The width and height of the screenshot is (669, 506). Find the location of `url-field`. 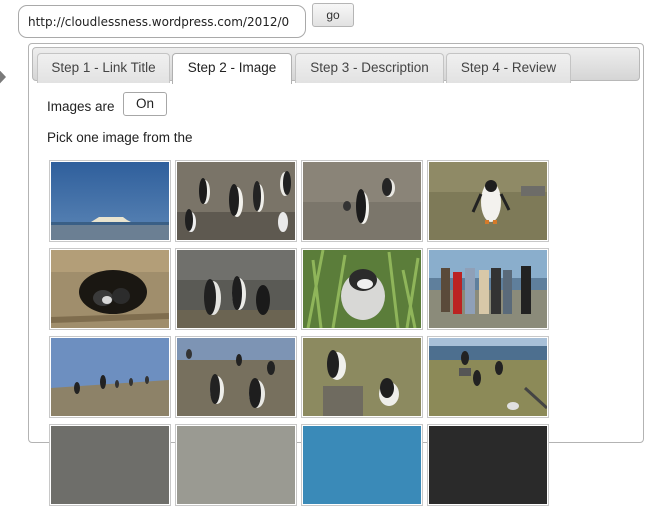

url-field is located at coordinates (162, 21).